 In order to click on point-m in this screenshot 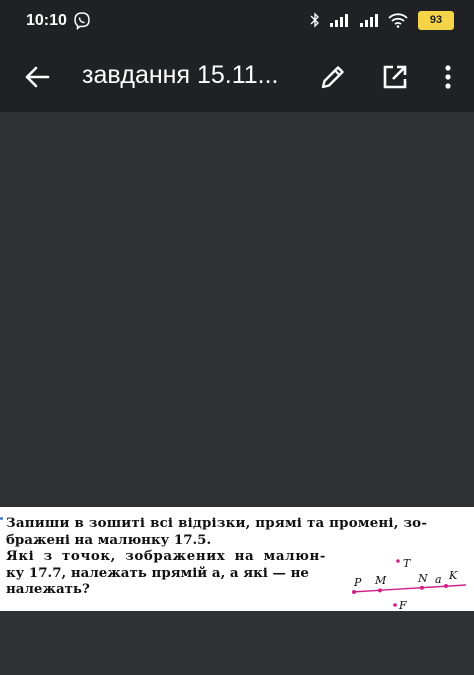, I will do `click(380, 590)`.